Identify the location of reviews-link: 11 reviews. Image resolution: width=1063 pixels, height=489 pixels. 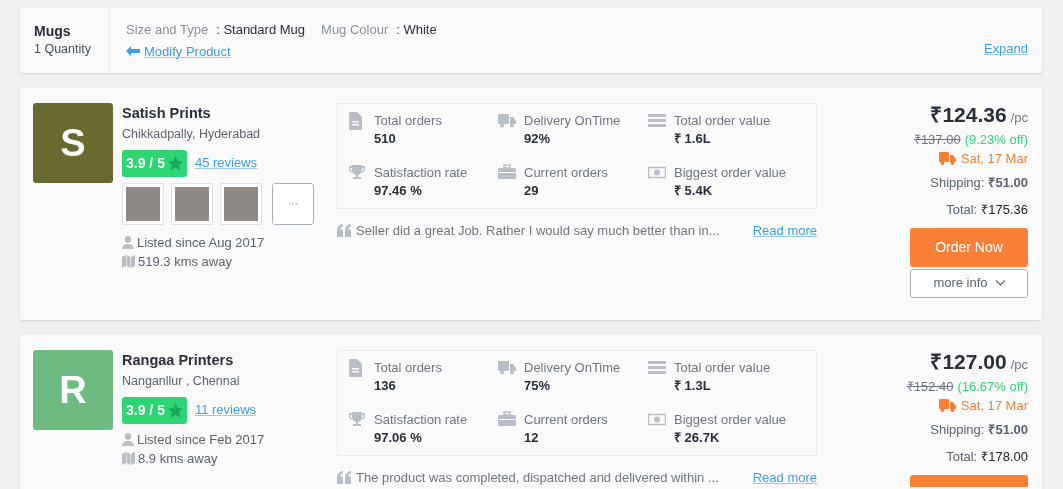
(225, 410).